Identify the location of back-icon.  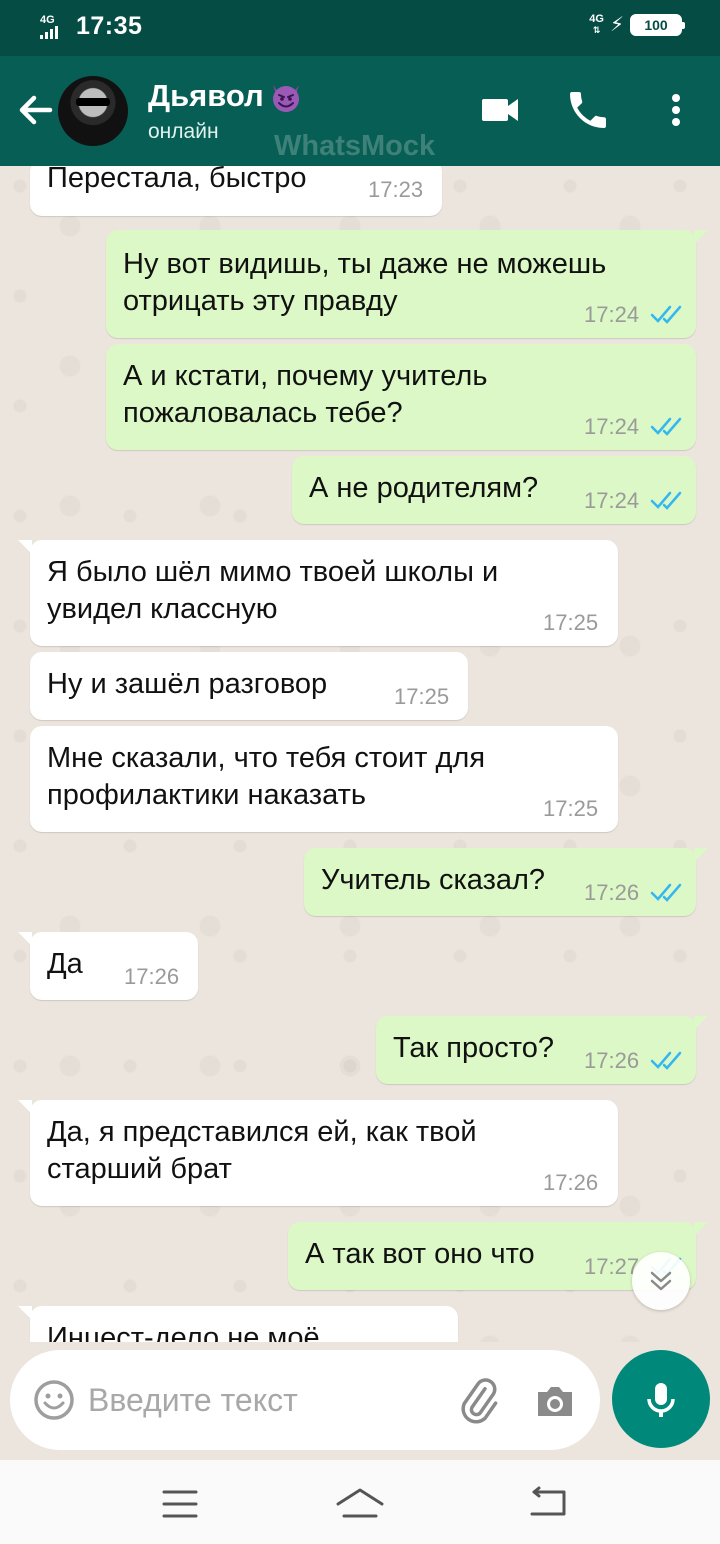
(548, 1504).